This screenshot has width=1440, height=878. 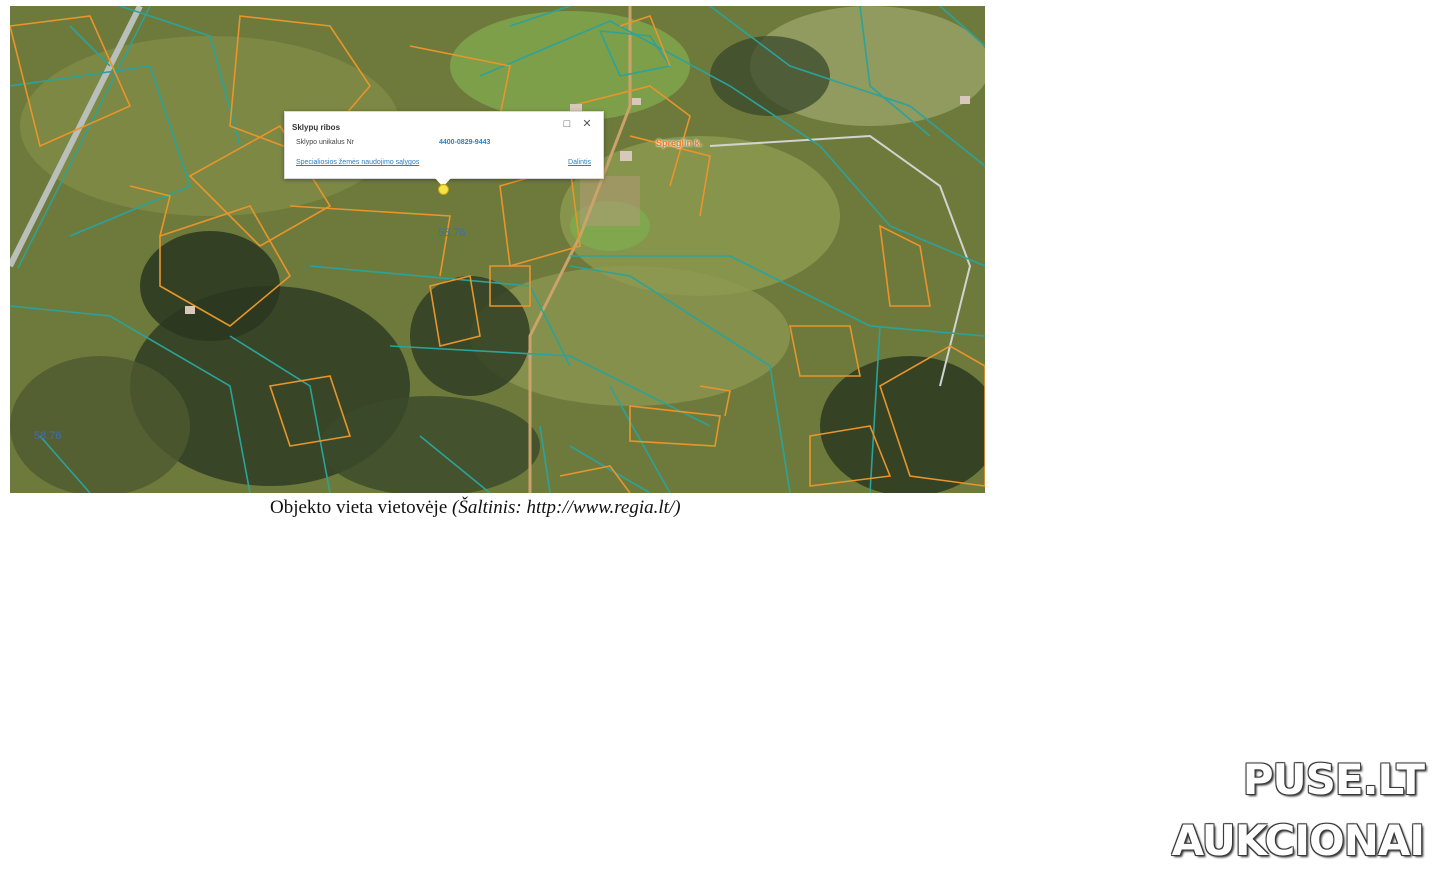 I want to click on popup-title: Sklypų ribos, so click(x=316, y=127).